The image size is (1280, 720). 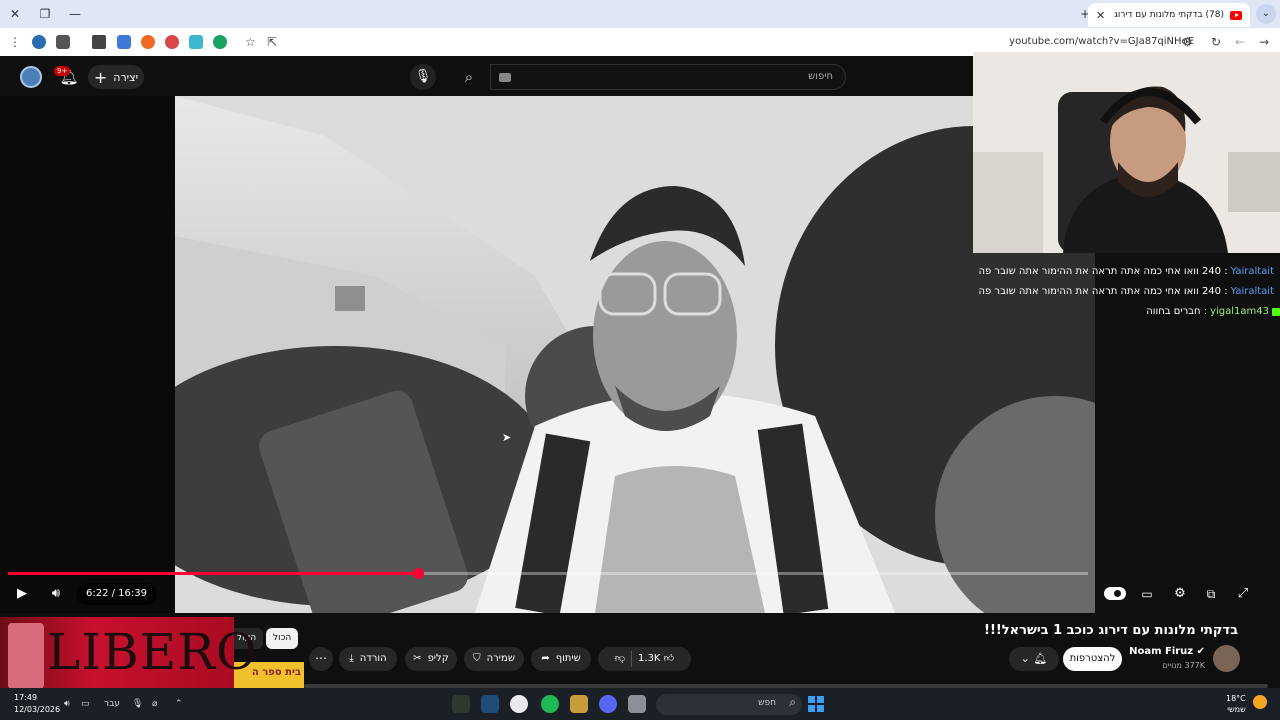 I want to click on download-button: הורדה ⤓, so click(x=368, y=659).